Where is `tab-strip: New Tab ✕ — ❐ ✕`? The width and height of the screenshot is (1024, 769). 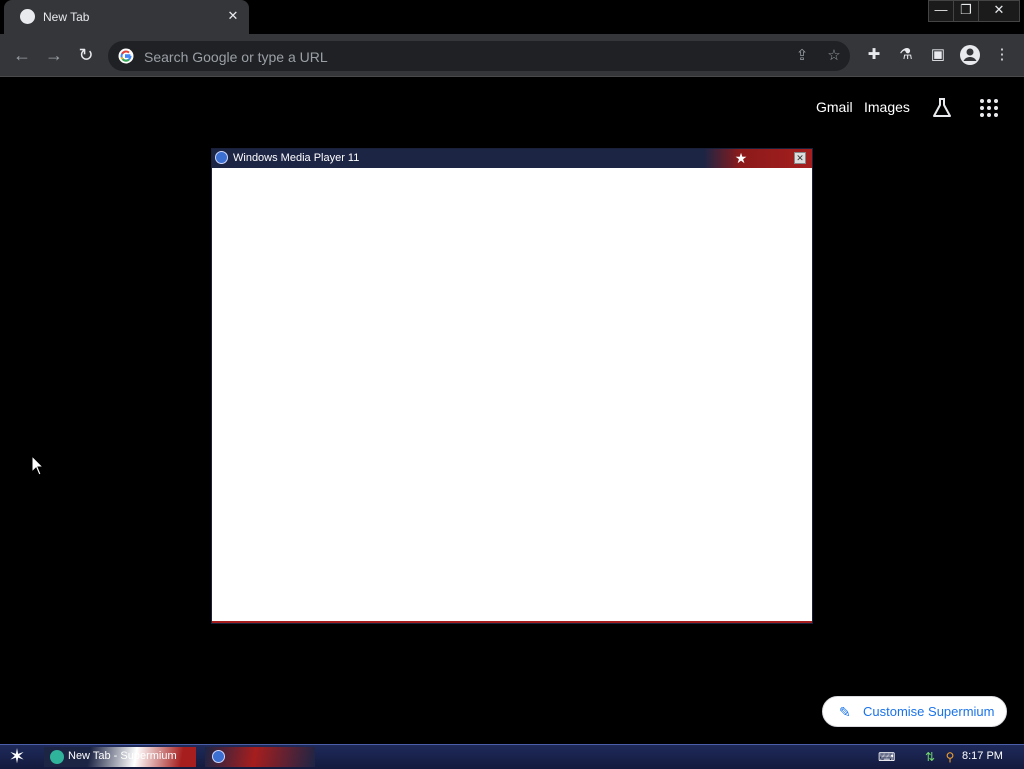
tab-strip: New Tab ✕ — ❐ ✕ is located at coordinates (512, 17).